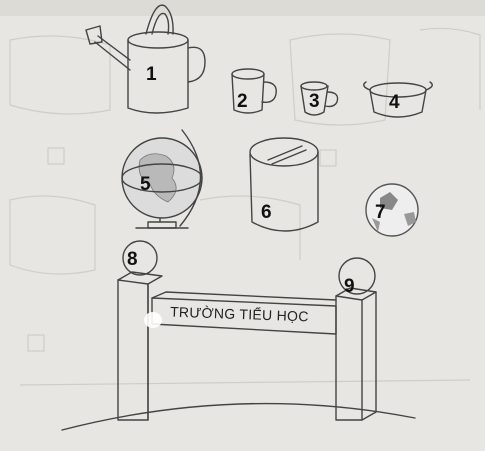 The height and width of the screenshot is (451, 485). Describe the element at coordinates (266, 212) in the screenshot. I see `label-6: 6` at that location.